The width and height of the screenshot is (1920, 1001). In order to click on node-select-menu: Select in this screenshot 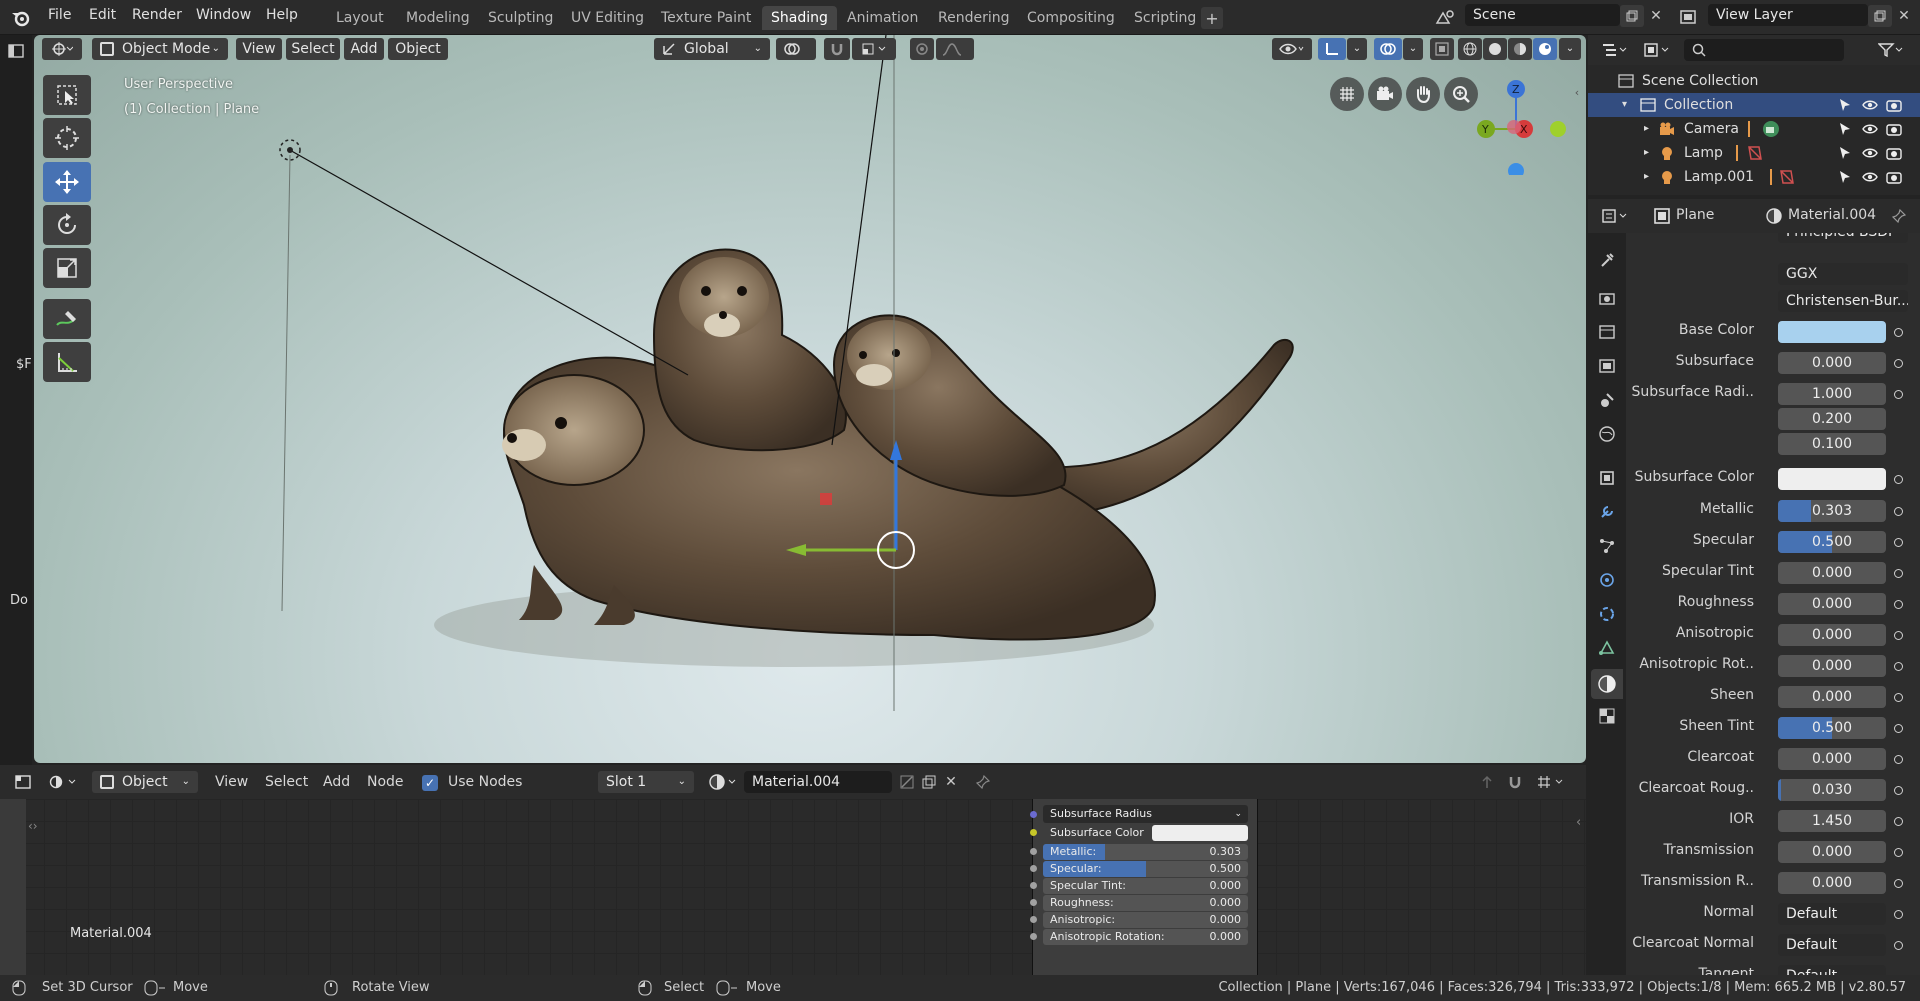, I will do `click(286, 782)`.